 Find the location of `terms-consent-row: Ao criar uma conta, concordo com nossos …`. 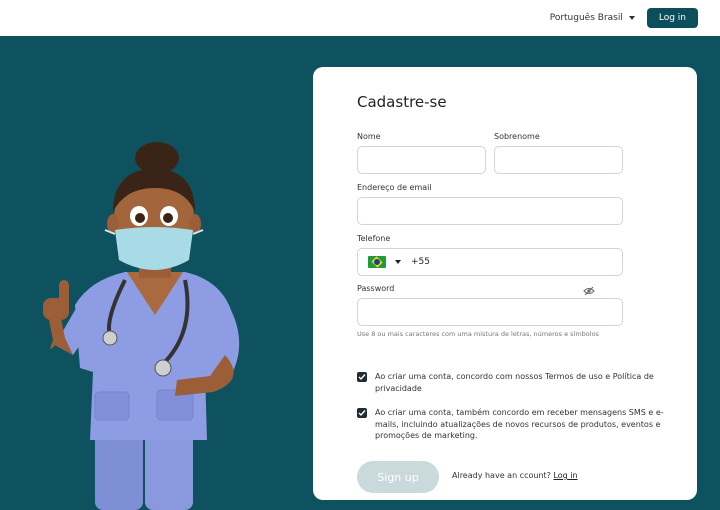

terms-consent-row: Ao criar uma conta, concordo com nossos … is located at coordinates (511, 382).